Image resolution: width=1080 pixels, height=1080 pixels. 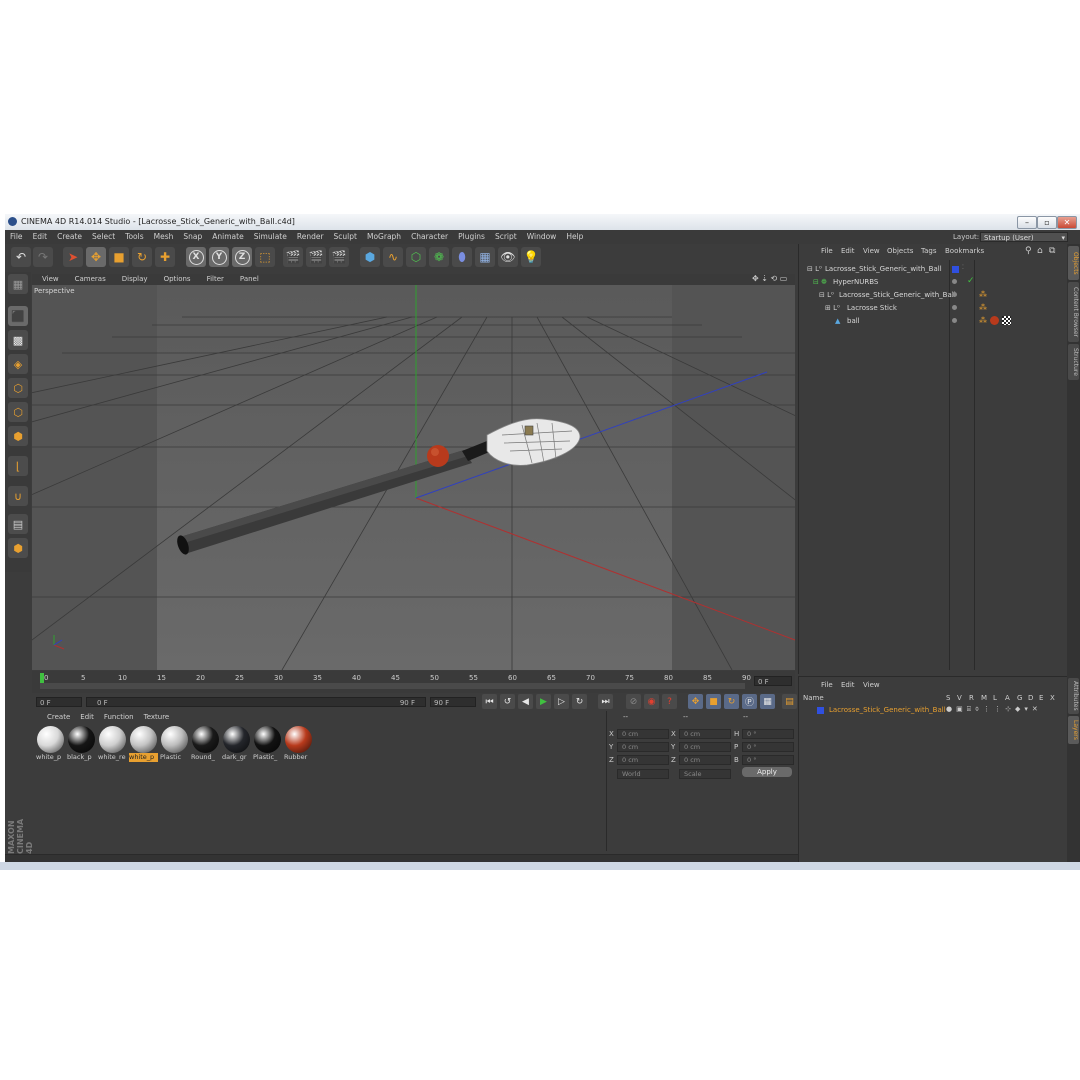 I want to click on object-menu-edit: Edit, so click(x=848, y=251).